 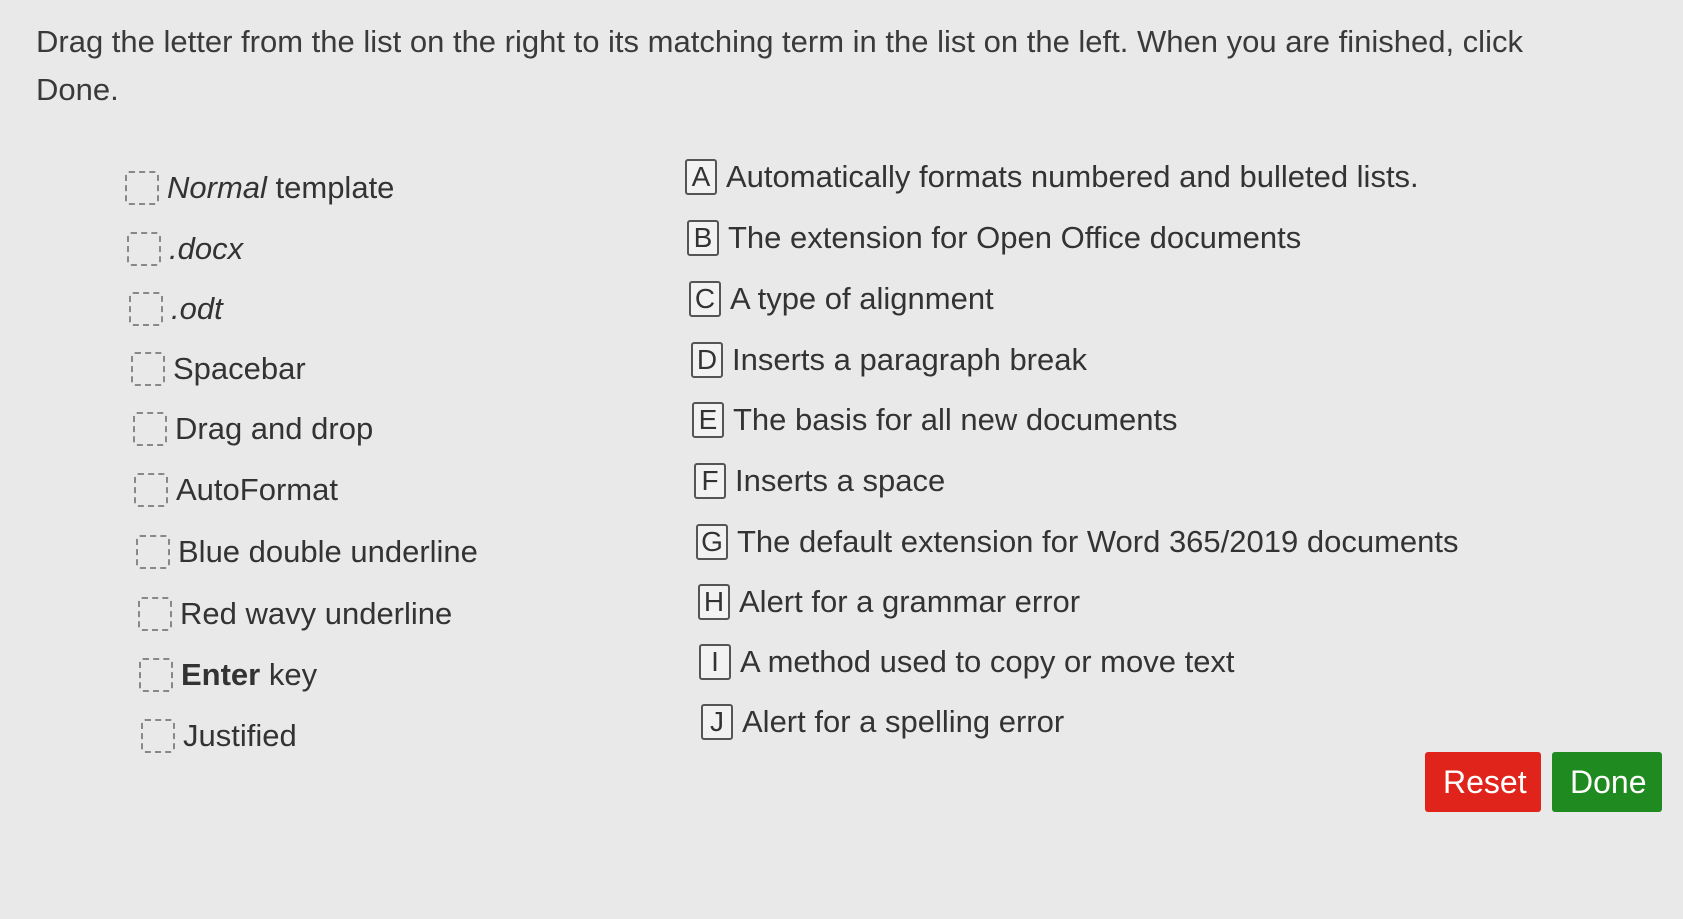 What do you see at coordinates (316, 613) in the screenshot?
I see `term-label: Red wavy underline` at bounding box center [316, 613].